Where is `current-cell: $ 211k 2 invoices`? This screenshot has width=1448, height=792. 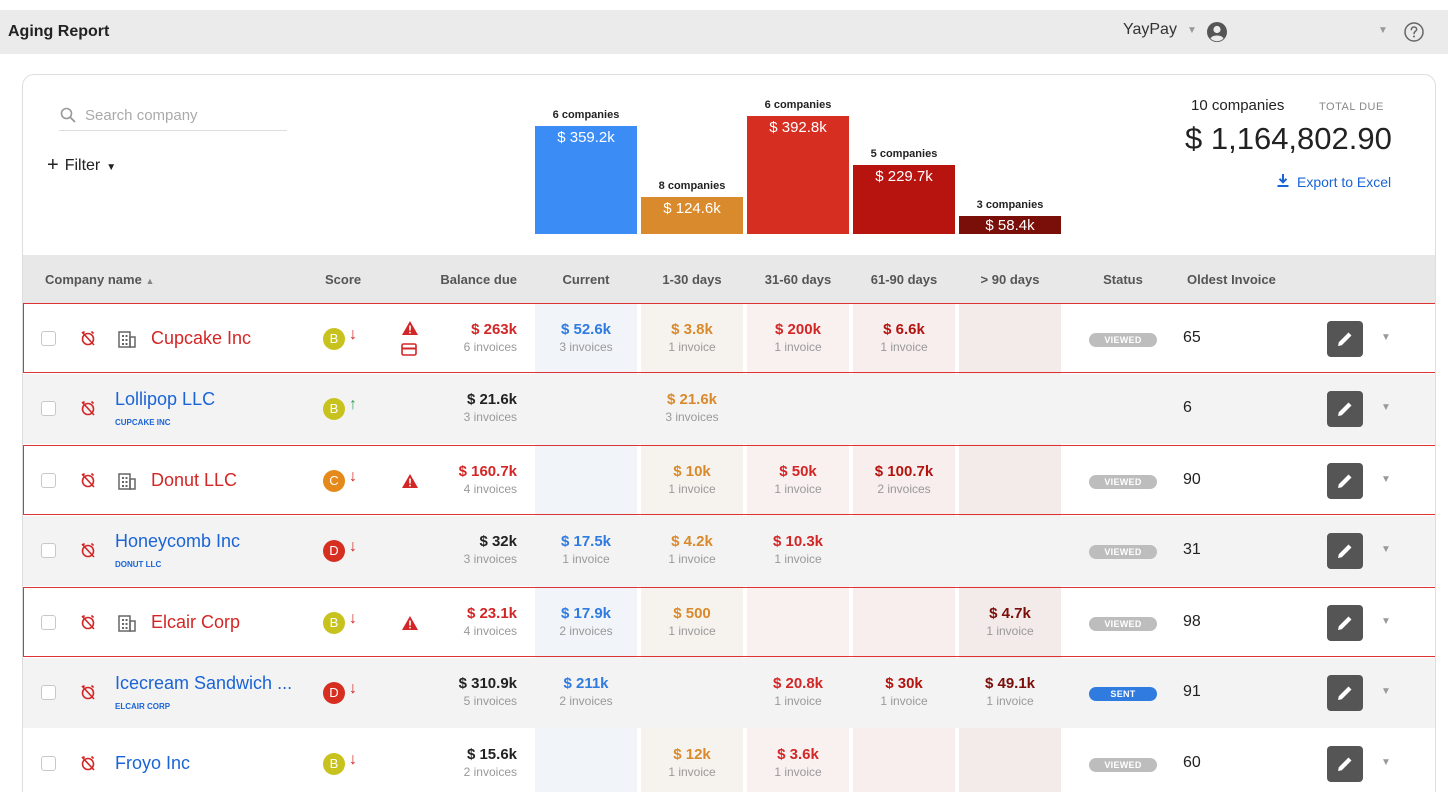
current-cell: $ 211k 2 invoices is located at coordinates (586, 692).